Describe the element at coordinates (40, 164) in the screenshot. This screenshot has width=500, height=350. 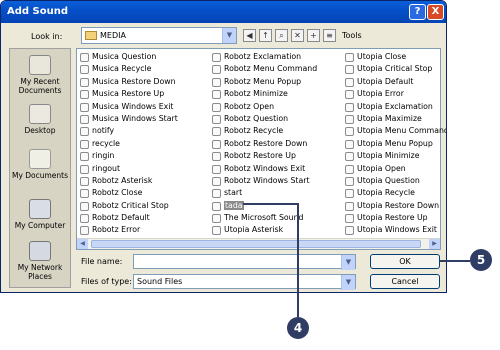
I see `place-my-documents: My Documents` at that location.